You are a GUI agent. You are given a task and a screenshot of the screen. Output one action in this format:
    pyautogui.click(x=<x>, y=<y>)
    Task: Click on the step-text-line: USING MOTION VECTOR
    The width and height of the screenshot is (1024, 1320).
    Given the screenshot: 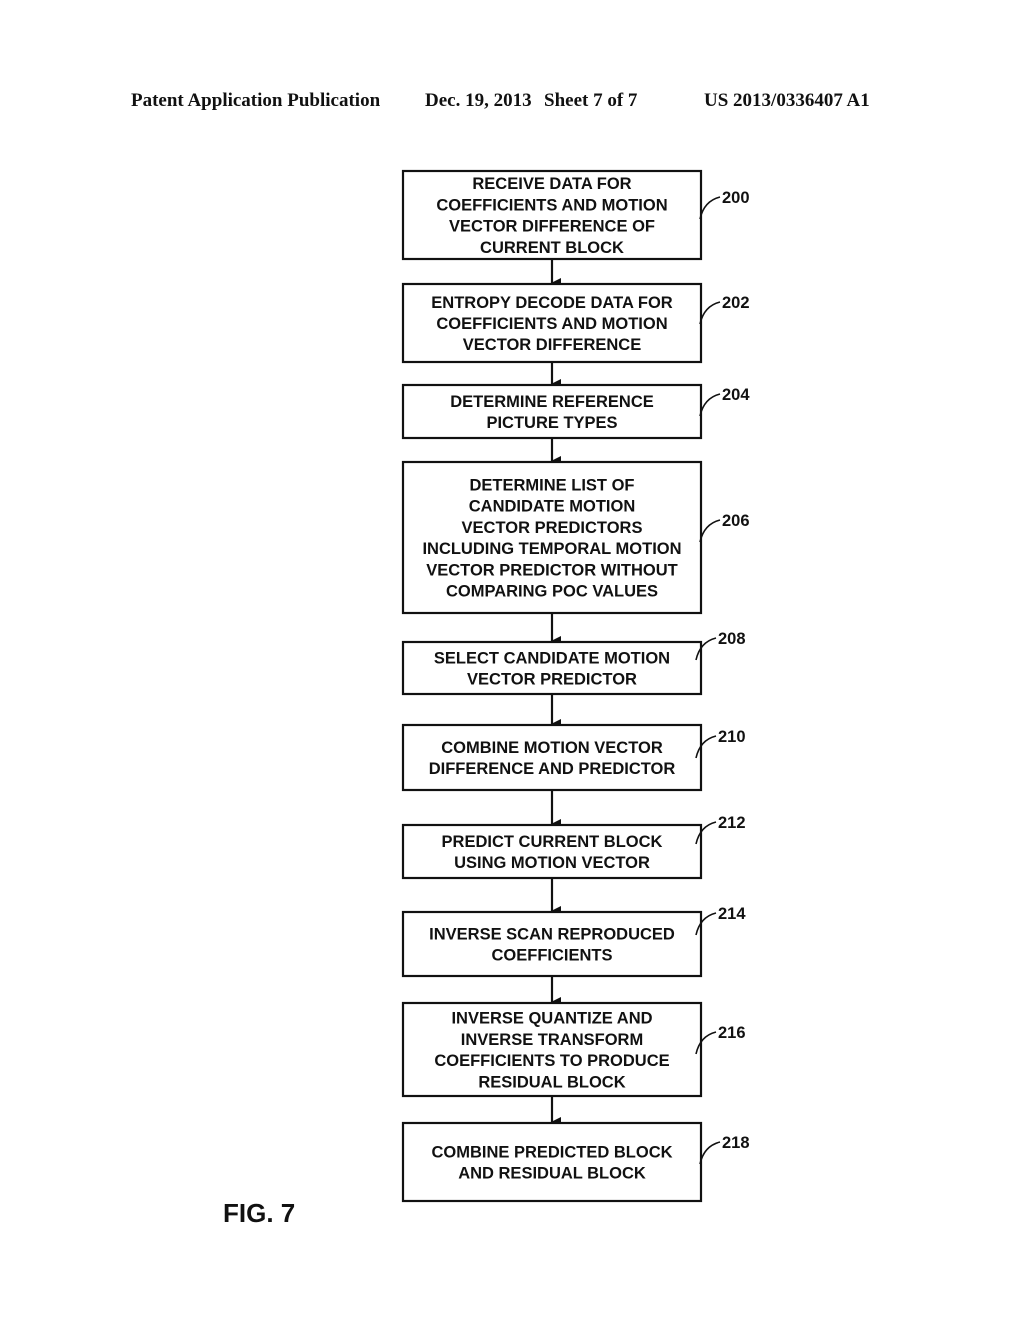 What is the action you would take?
    pyautogui.click(x=552, y=863)
    